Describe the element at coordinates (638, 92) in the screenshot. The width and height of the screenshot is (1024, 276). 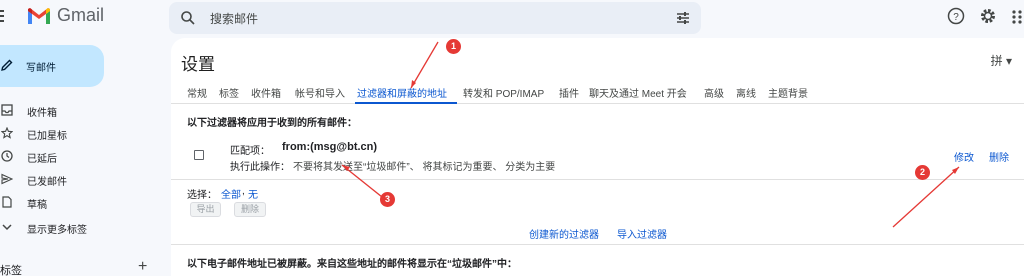
I see `tab-chat-meet: 聊天及通过 Meet 开会` at that location.